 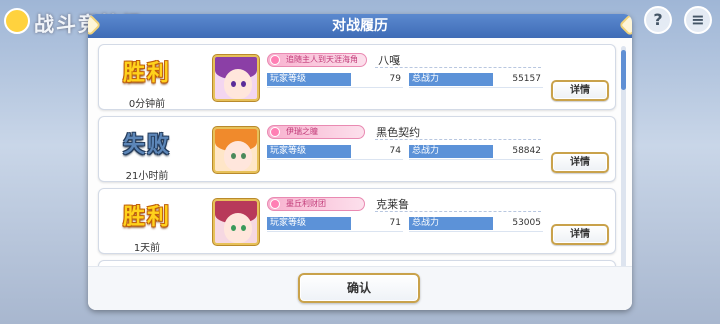 I want to click on power-value: 58842, so click(x=526, y=151).